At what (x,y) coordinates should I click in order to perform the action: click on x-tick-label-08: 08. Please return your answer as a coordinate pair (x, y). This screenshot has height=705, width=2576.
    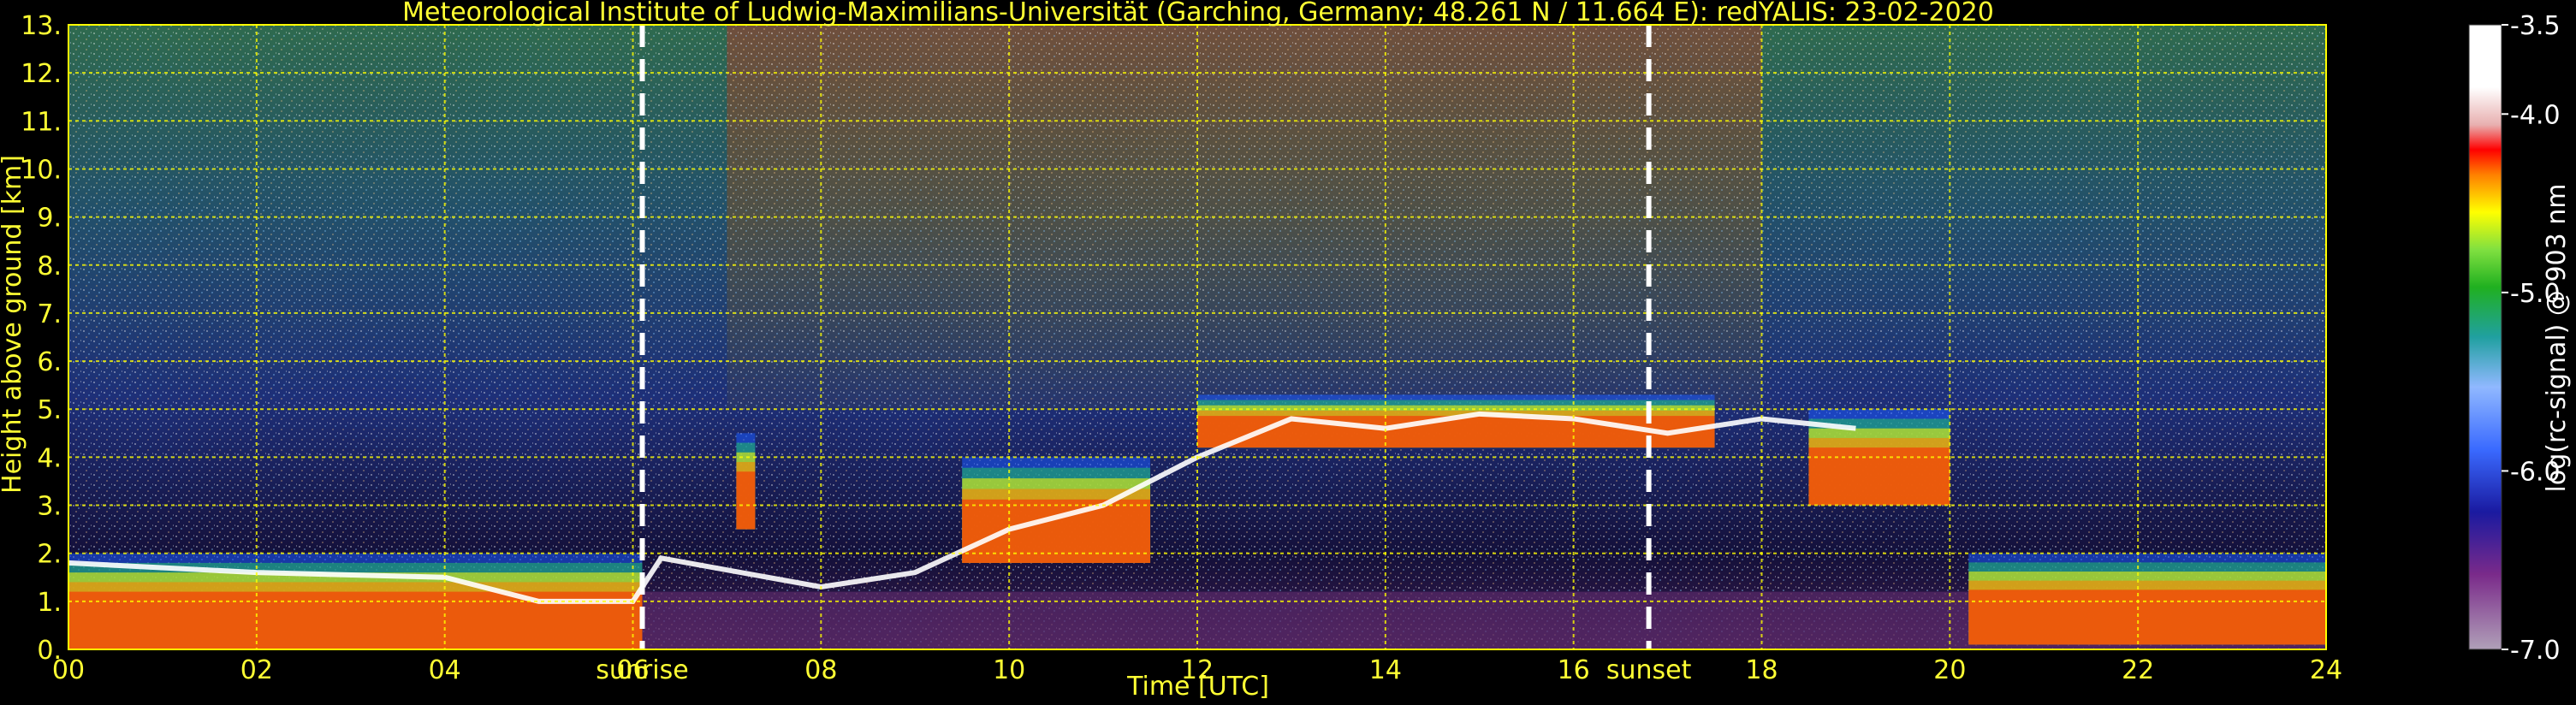
    Looking at the image, I should click on (820, 670).